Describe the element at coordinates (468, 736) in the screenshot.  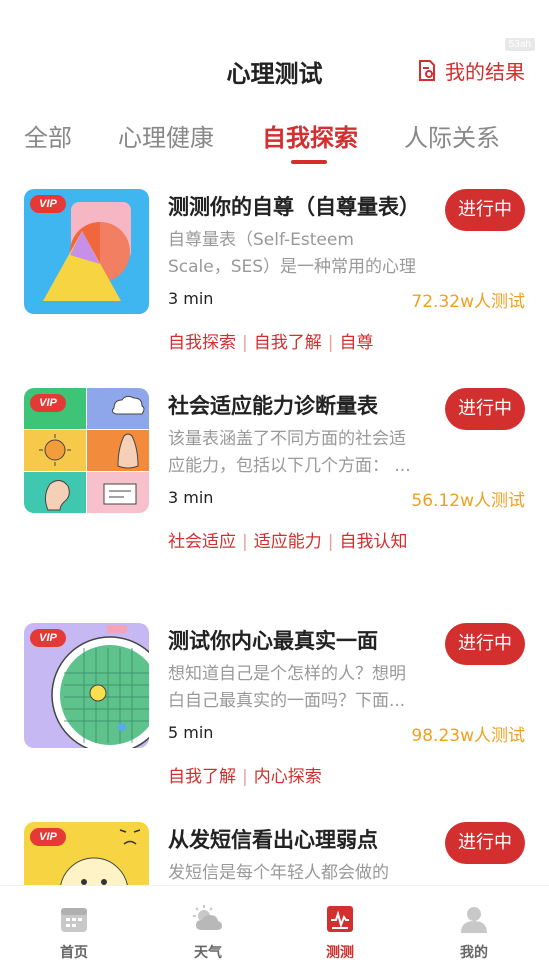
I see `participant-count: 98.23w人测试` at that location.